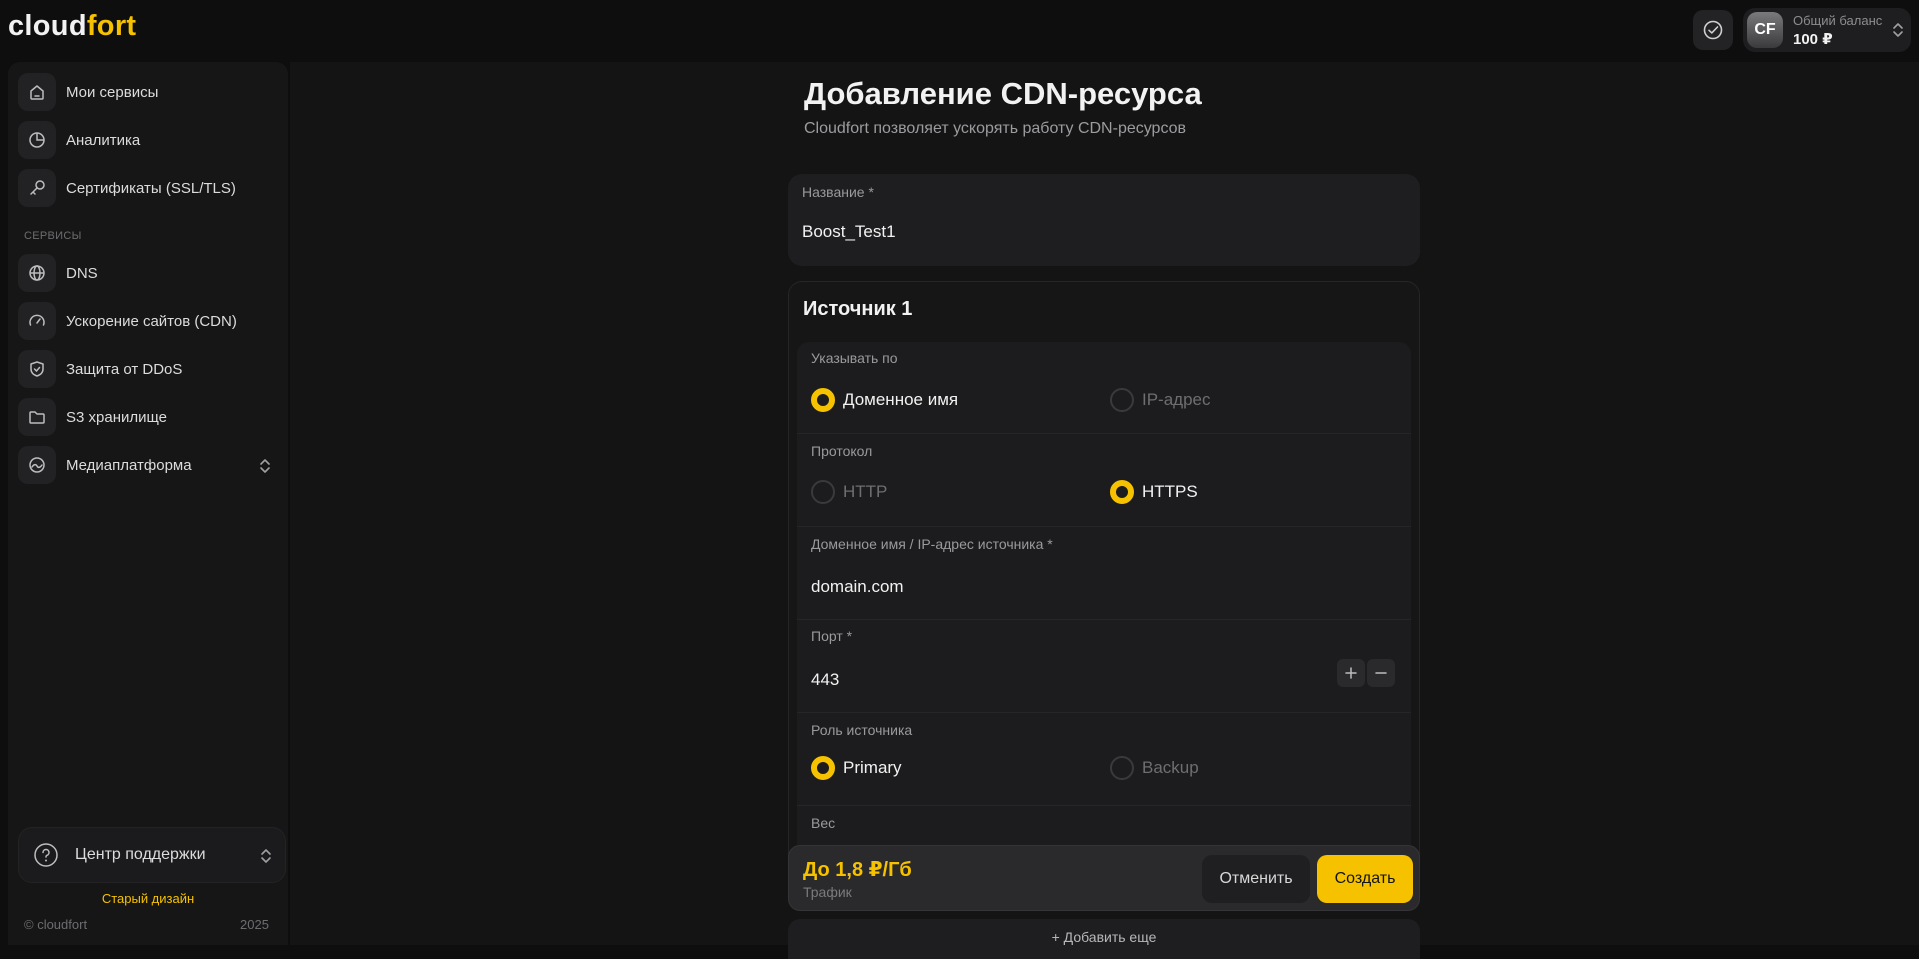  What do you see at coordinates (825, 680) in the screenshot?
I see `port-input: 443` at bounding box center [825, 680].